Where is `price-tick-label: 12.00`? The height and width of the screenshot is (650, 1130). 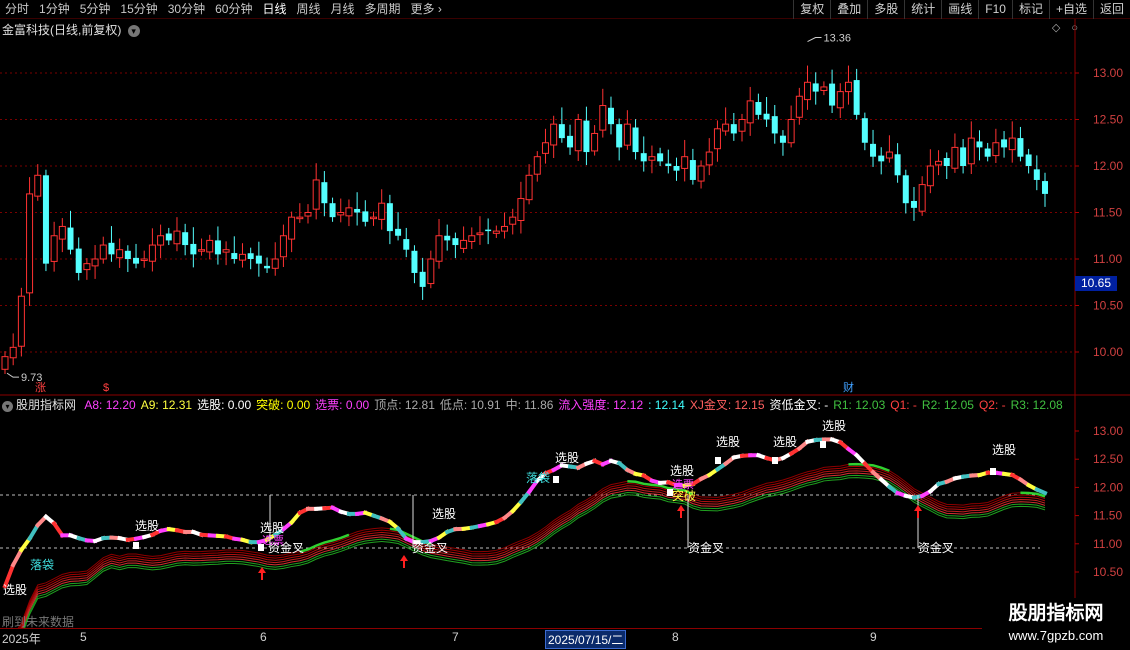
price-tick-label: 12.00 is located at coordinates (1108, 166).